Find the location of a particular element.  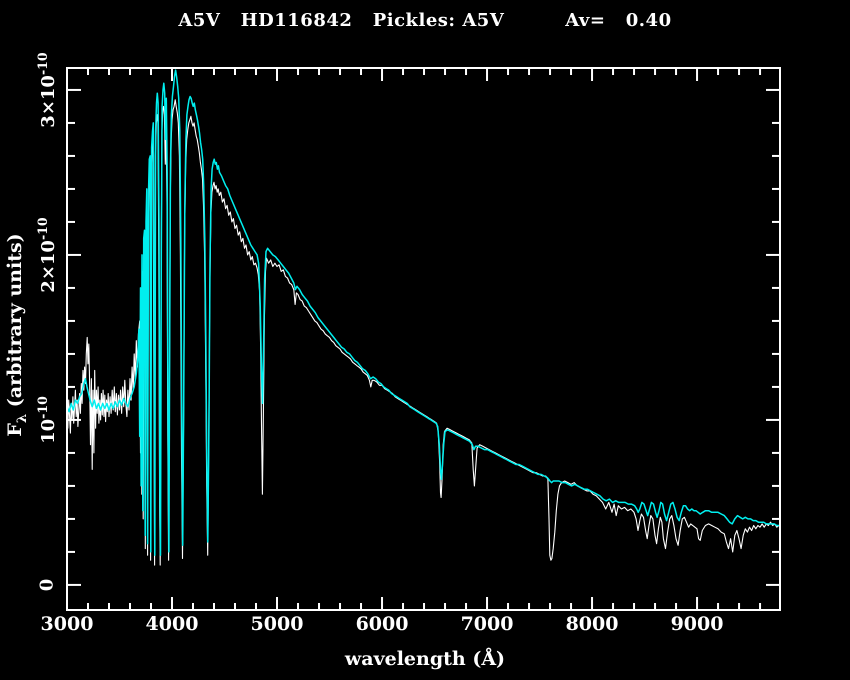

x-tick-label: 5000 is located at coordinates (277, 624).